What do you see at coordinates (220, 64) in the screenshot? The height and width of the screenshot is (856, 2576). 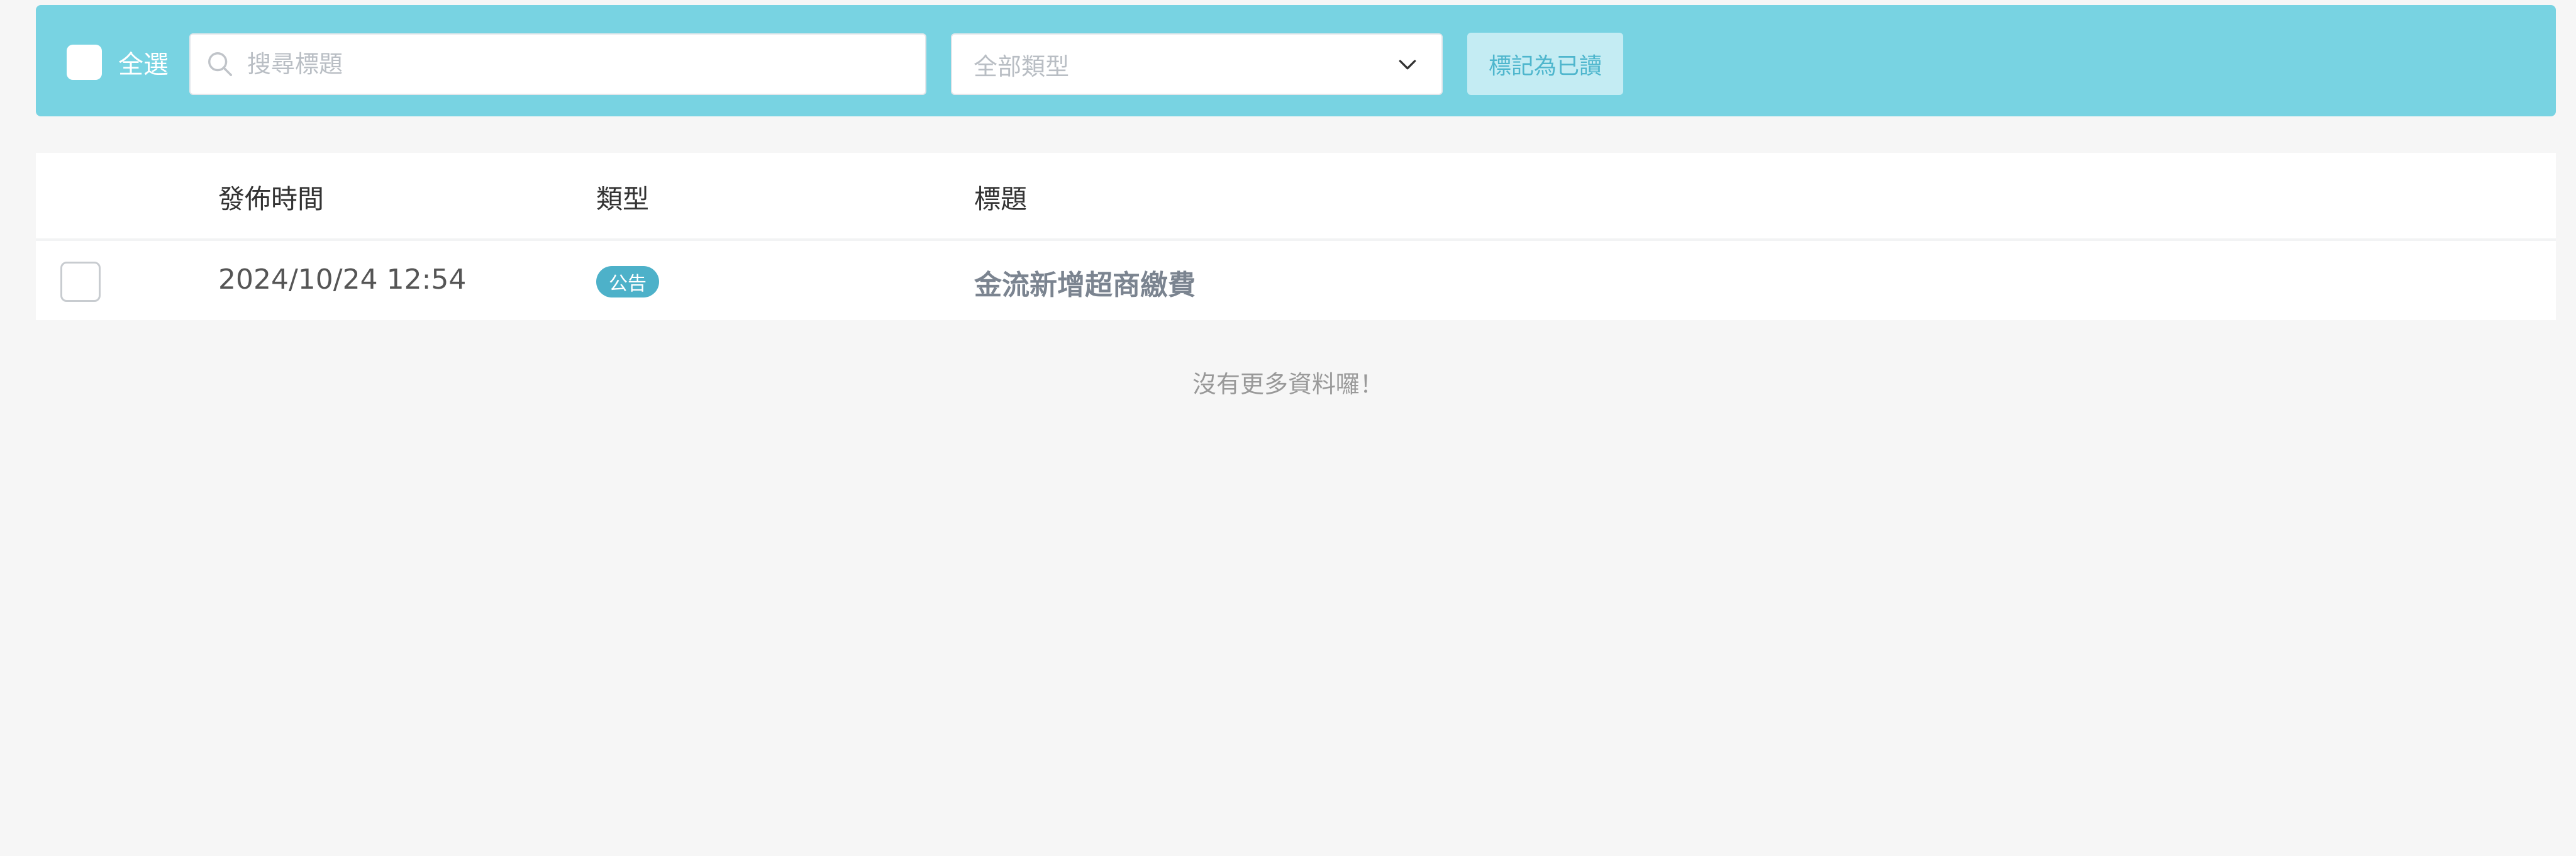 I see `search-icon` at bounding box center [220, 64].